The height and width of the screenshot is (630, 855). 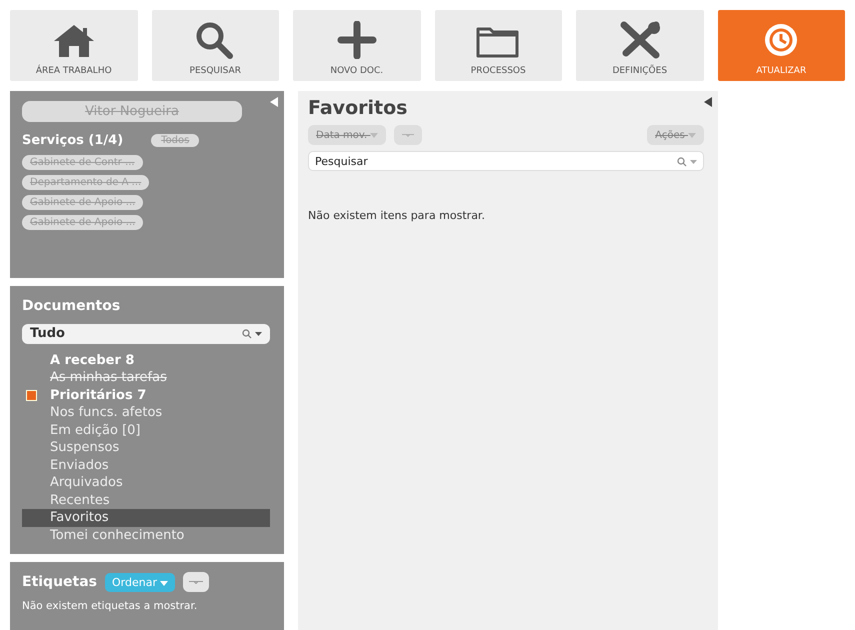 I want to click on document-folder-item: Recentes, so click(x=146, y=500).